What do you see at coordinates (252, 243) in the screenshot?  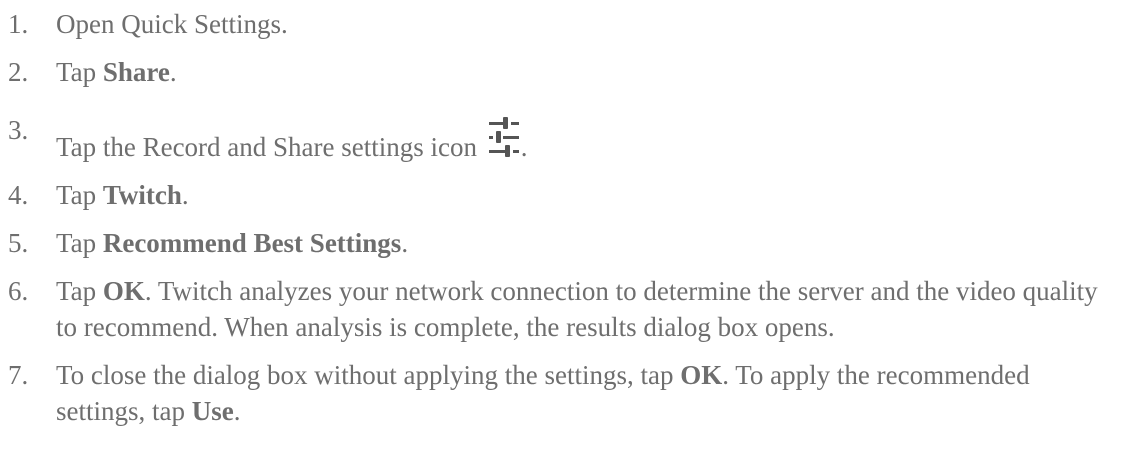 I see `recommend-best-settings-keyword: Recommend Best Settings` at bounding box center [252, 243].